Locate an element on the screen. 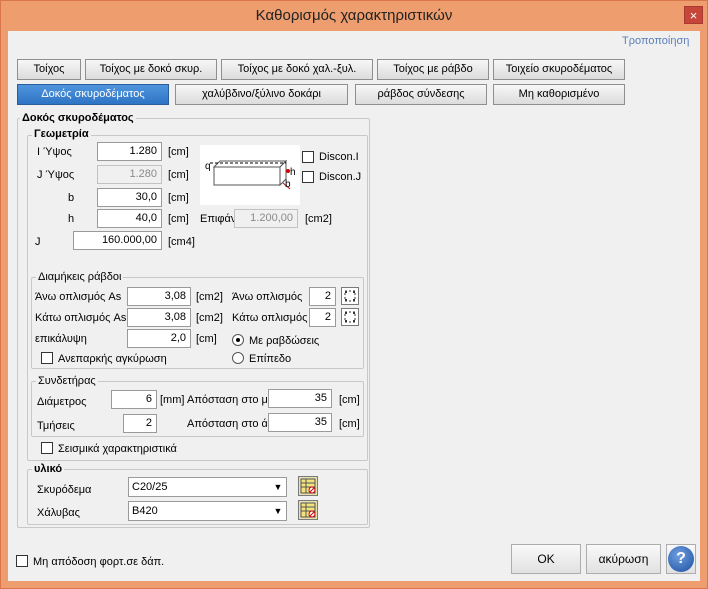  stirrups-title: Συνδετήρας is located at coordinates (67, 381).